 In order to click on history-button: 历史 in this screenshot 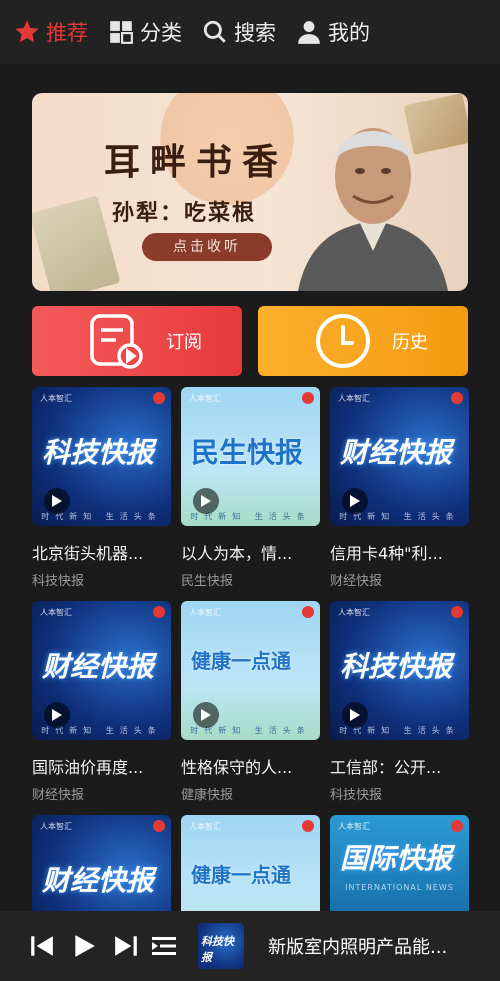, I will do `click(363, 341)`.